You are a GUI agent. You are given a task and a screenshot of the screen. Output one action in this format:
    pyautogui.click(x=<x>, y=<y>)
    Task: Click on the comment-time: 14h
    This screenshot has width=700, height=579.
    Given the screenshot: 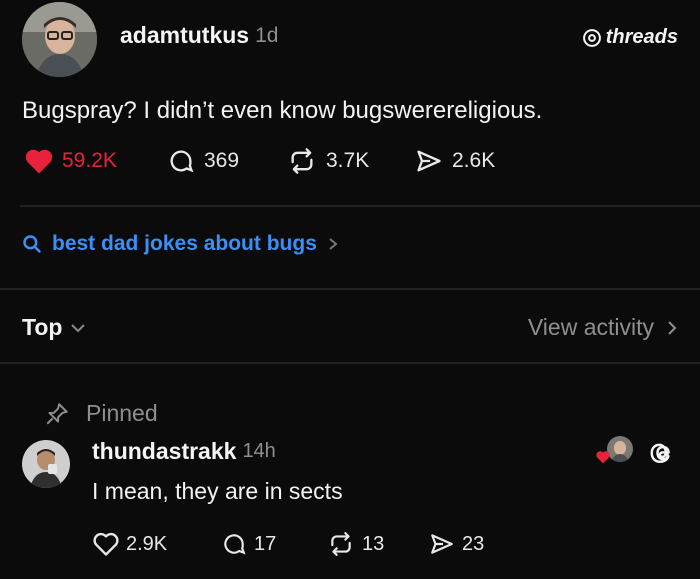 What is the action you would take?
    pyautogui.click(x=259, y=451)
    